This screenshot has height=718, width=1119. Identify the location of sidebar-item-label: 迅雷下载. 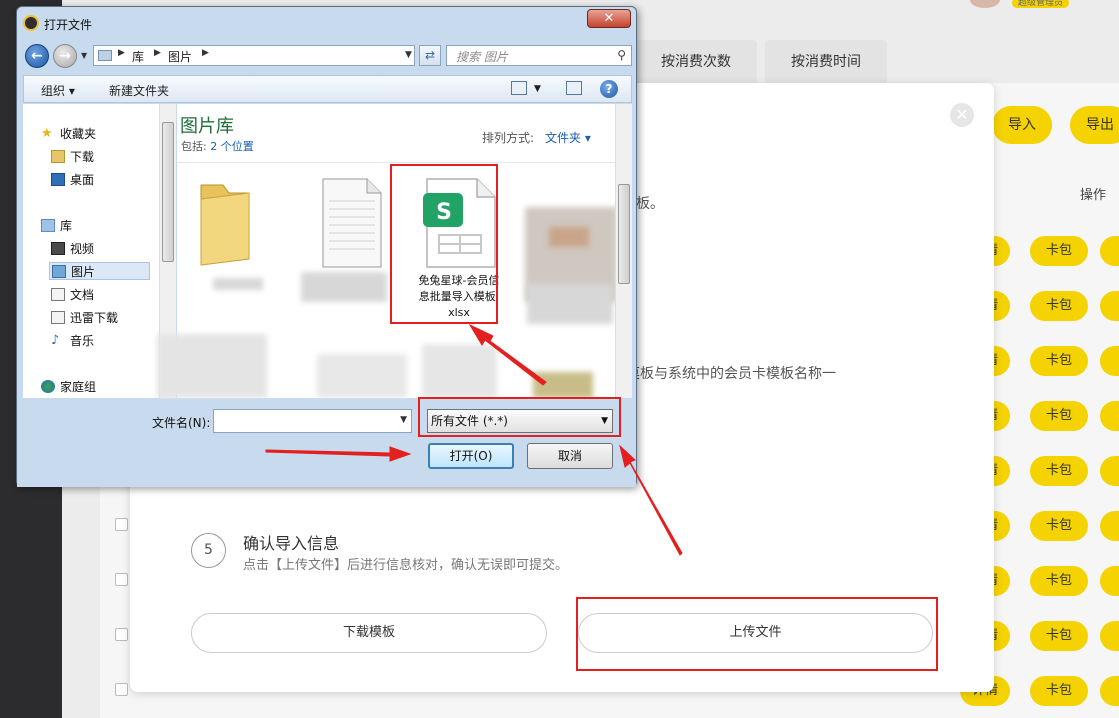
(94, 317).